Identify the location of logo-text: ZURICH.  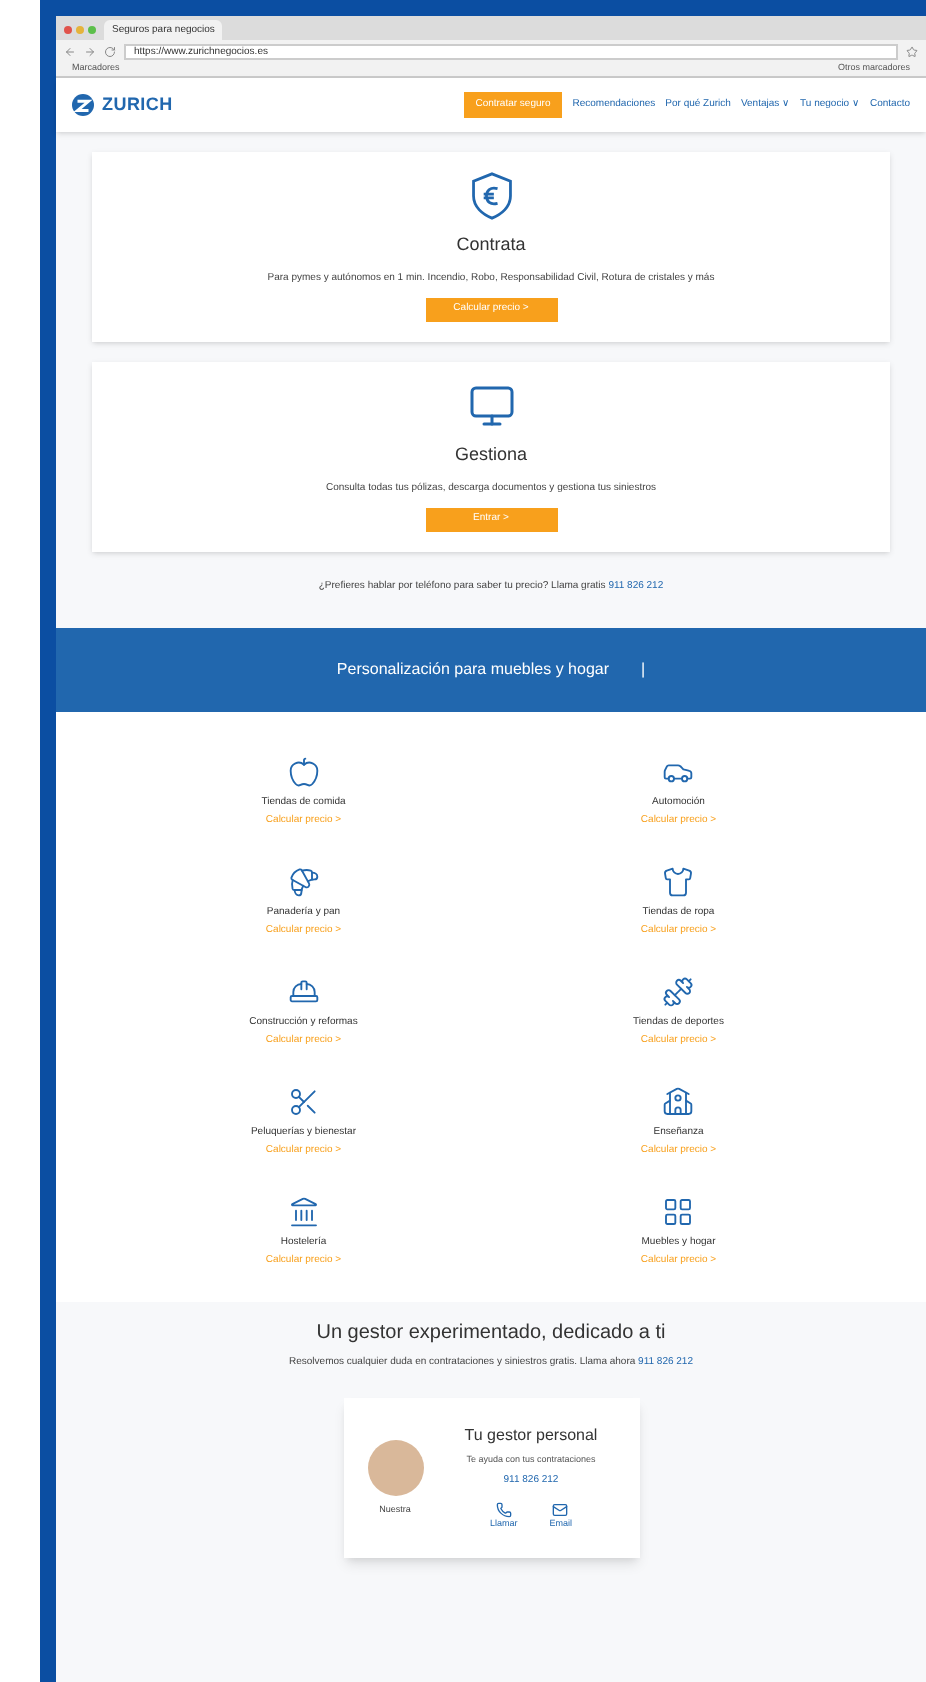
(137, 104).